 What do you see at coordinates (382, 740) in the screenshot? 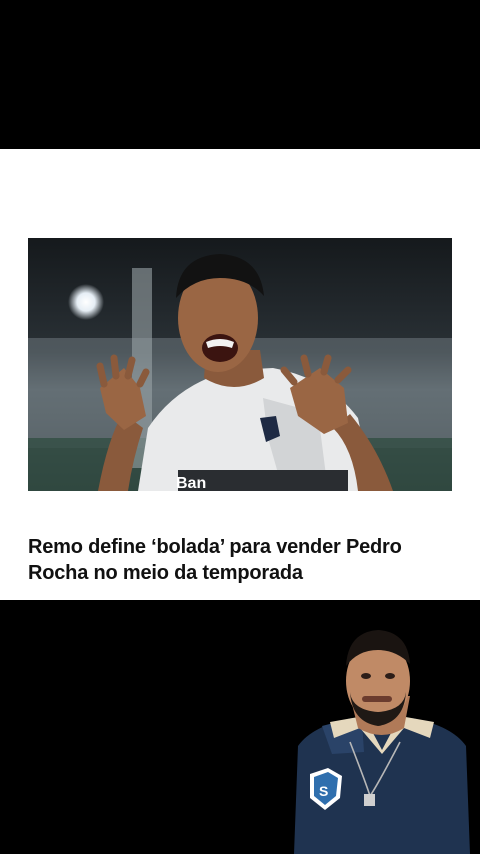
I see `presenter-webcam: S` at bounding box center [382, 740].